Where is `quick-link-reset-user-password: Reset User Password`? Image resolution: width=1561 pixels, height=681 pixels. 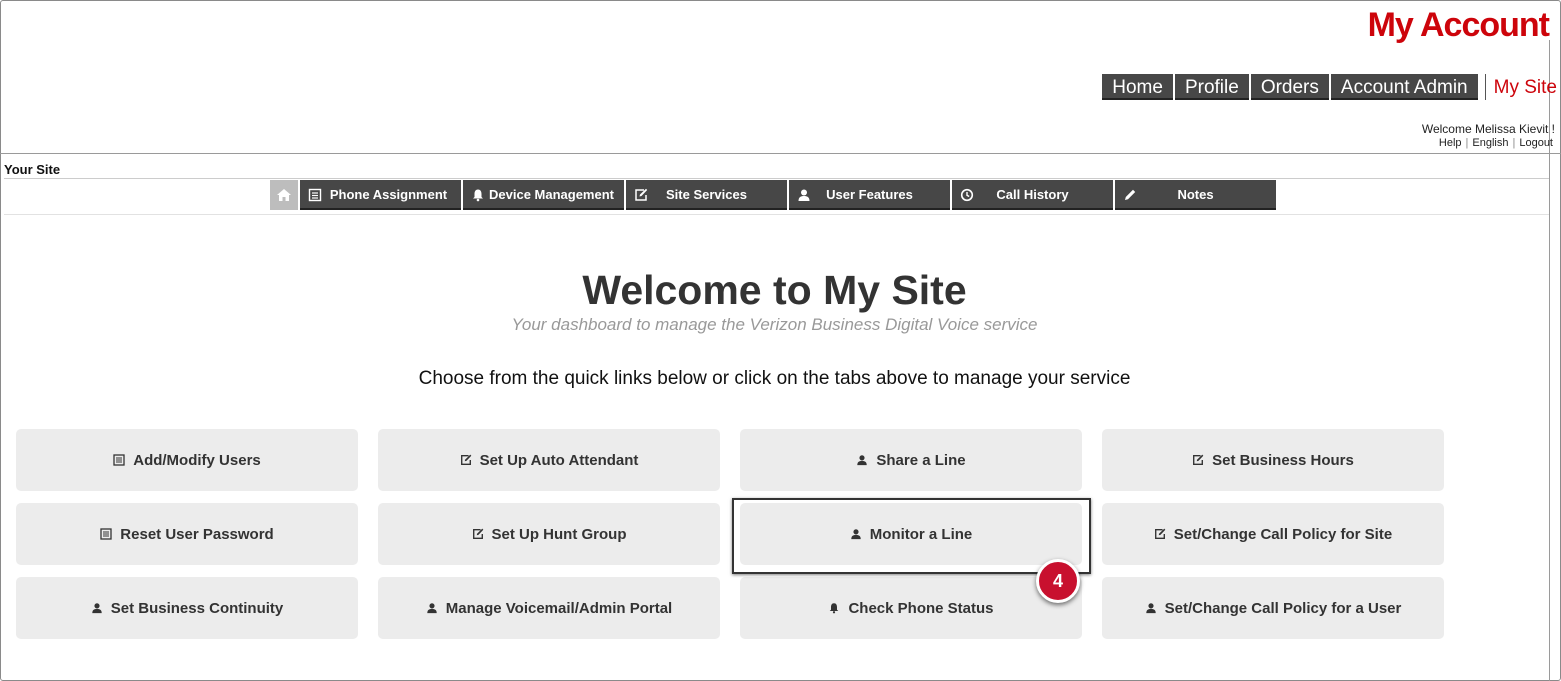 quick-link-reset-user-password: Reset User Password is located at coordinates (187, 534).